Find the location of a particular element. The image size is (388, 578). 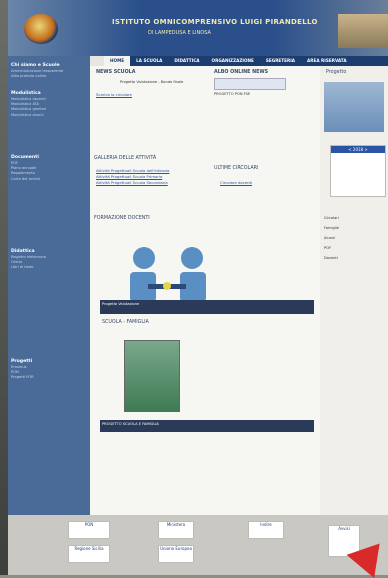

right-item: Alunni is located at coordinates (329, 238).